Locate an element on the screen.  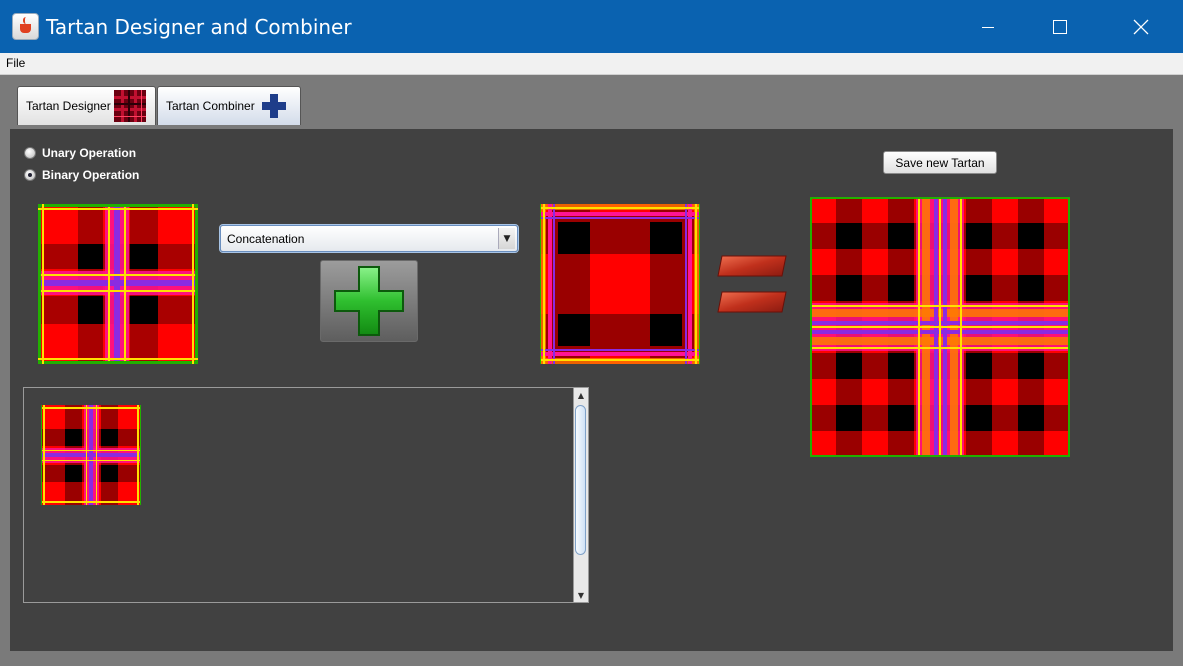
tartan-list-item is located at coordinates (91, 455).